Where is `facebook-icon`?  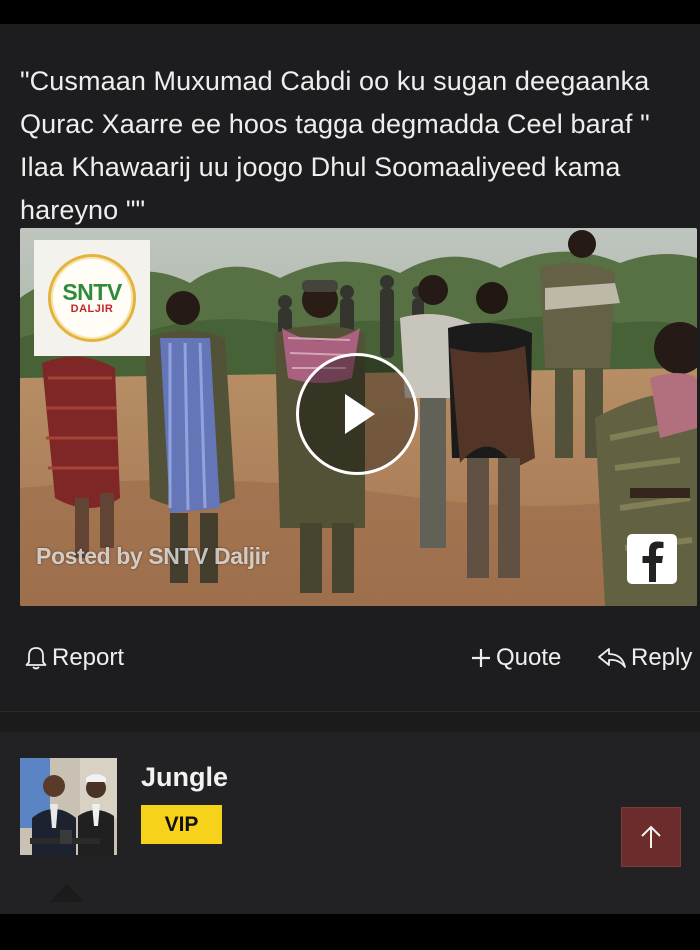 facebook-icon is located at coordinates (652, 559).